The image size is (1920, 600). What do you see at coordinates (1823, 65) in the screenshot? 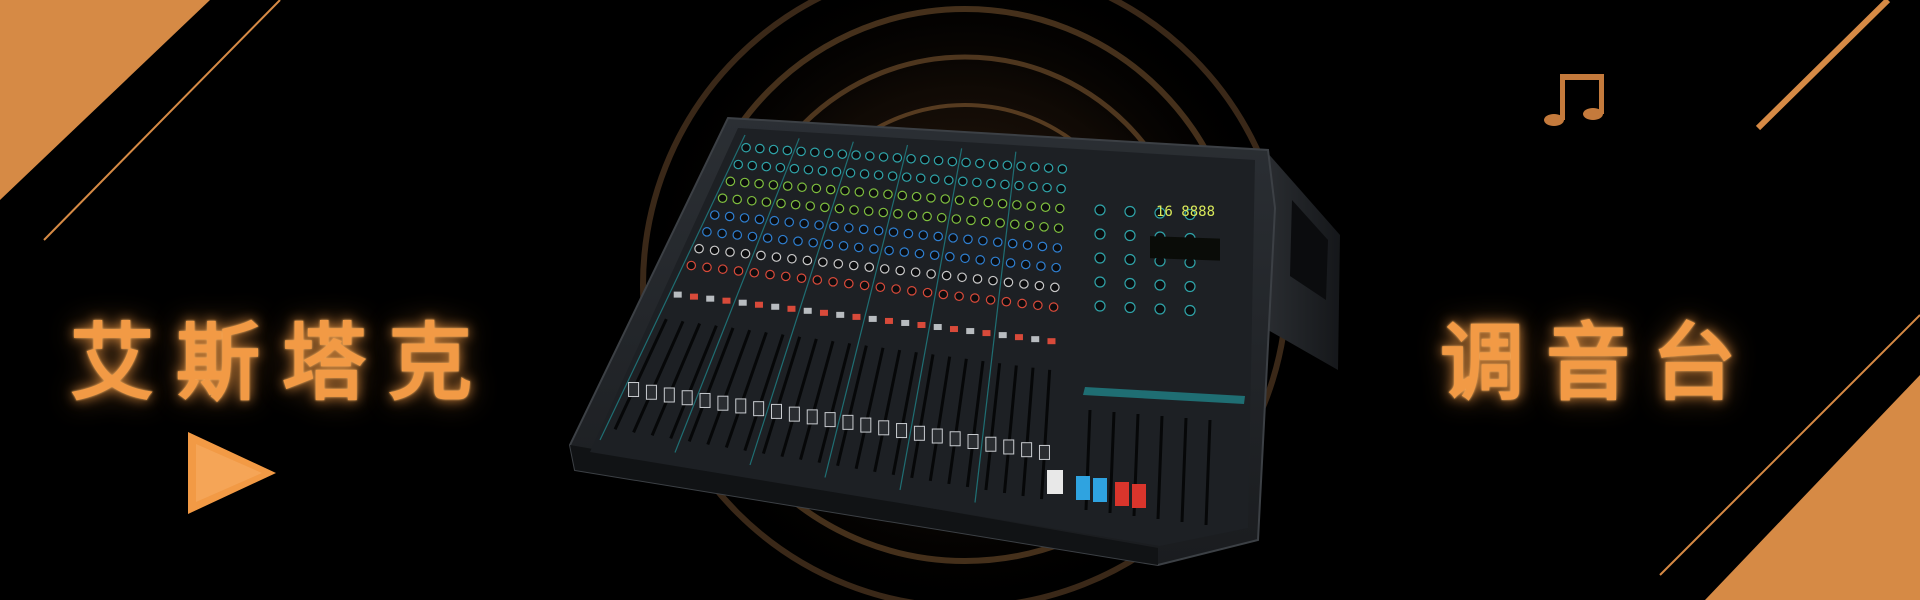
I see `stripe-line-top-right` at bounding box center [1823, 65].